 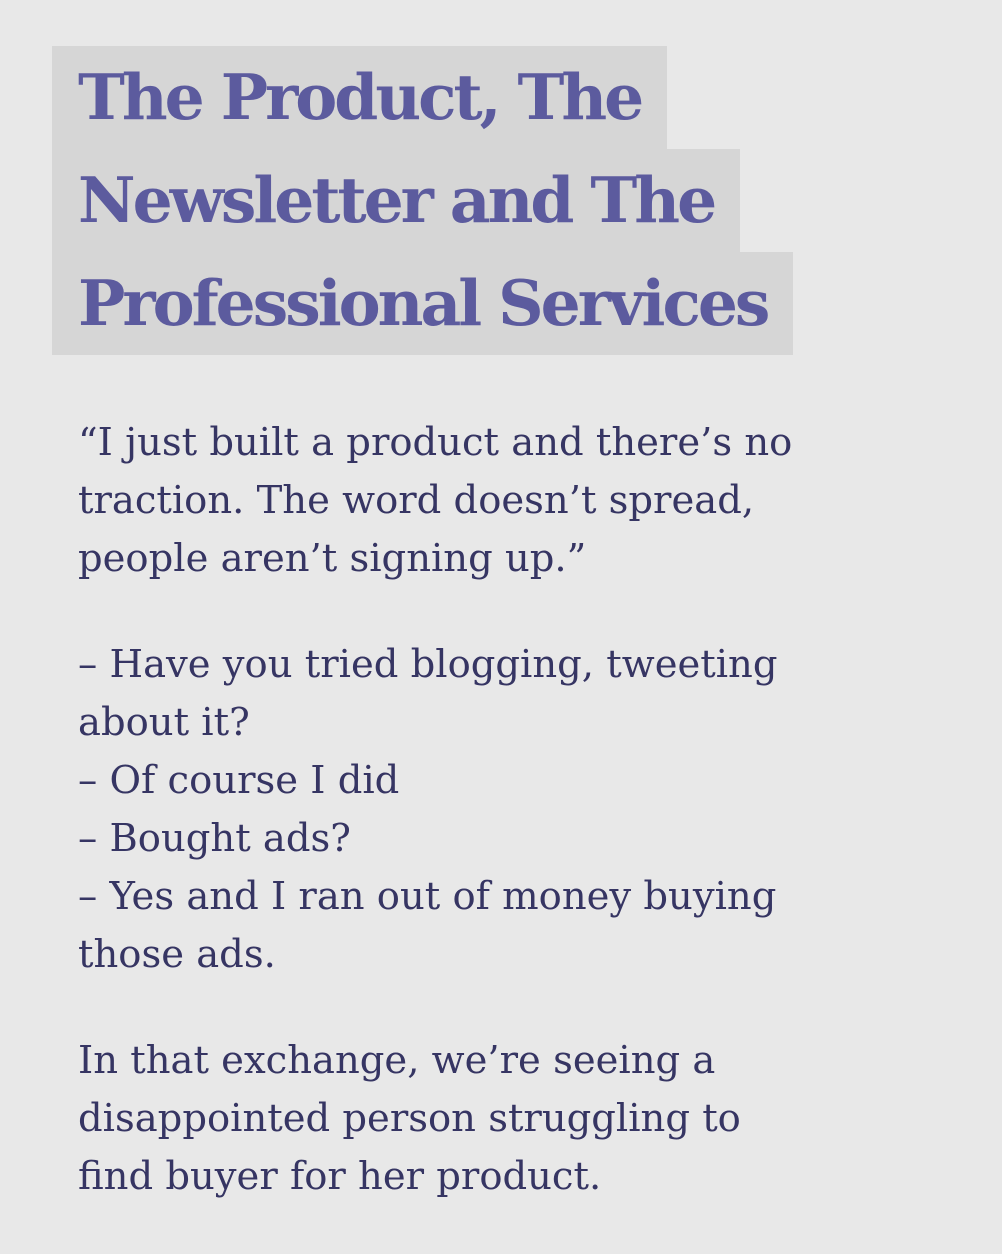 I want to click on text-line: – Bought ads?, so click(x=214, y=838).